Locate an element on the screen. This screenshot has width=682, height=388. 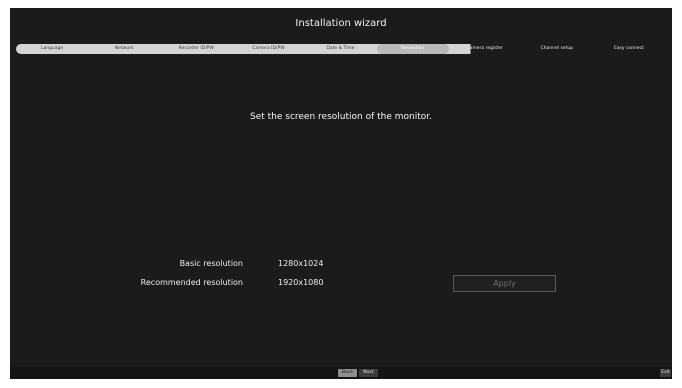
back-button: Back is located at coordinates (347, 373).